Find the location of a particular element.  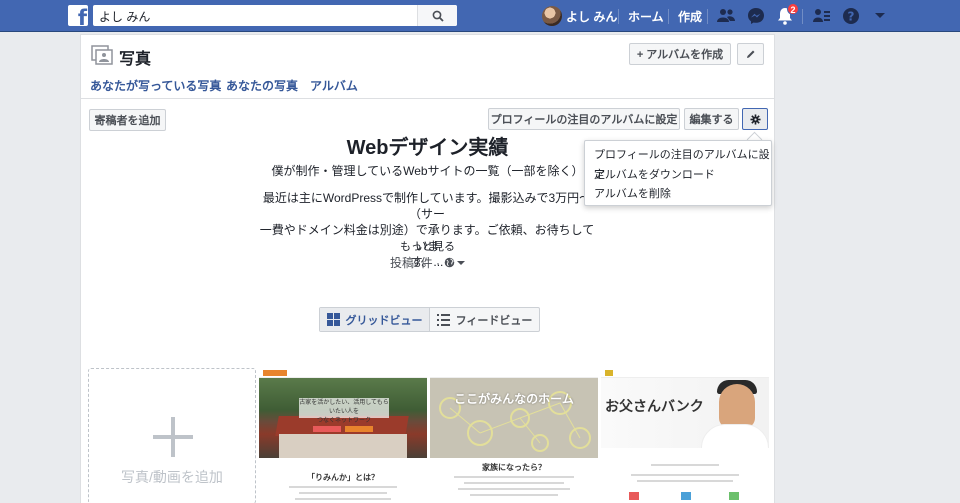

list-icon is located at coordinates (443, 319).